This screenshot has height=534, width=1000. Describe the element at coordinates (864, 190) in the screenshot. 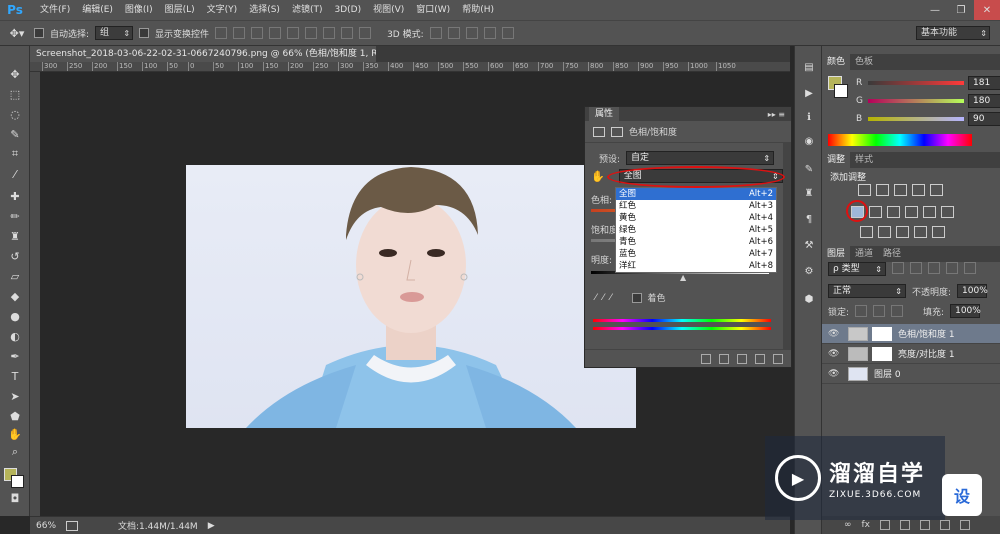

I see `brightness-icon` at that location.